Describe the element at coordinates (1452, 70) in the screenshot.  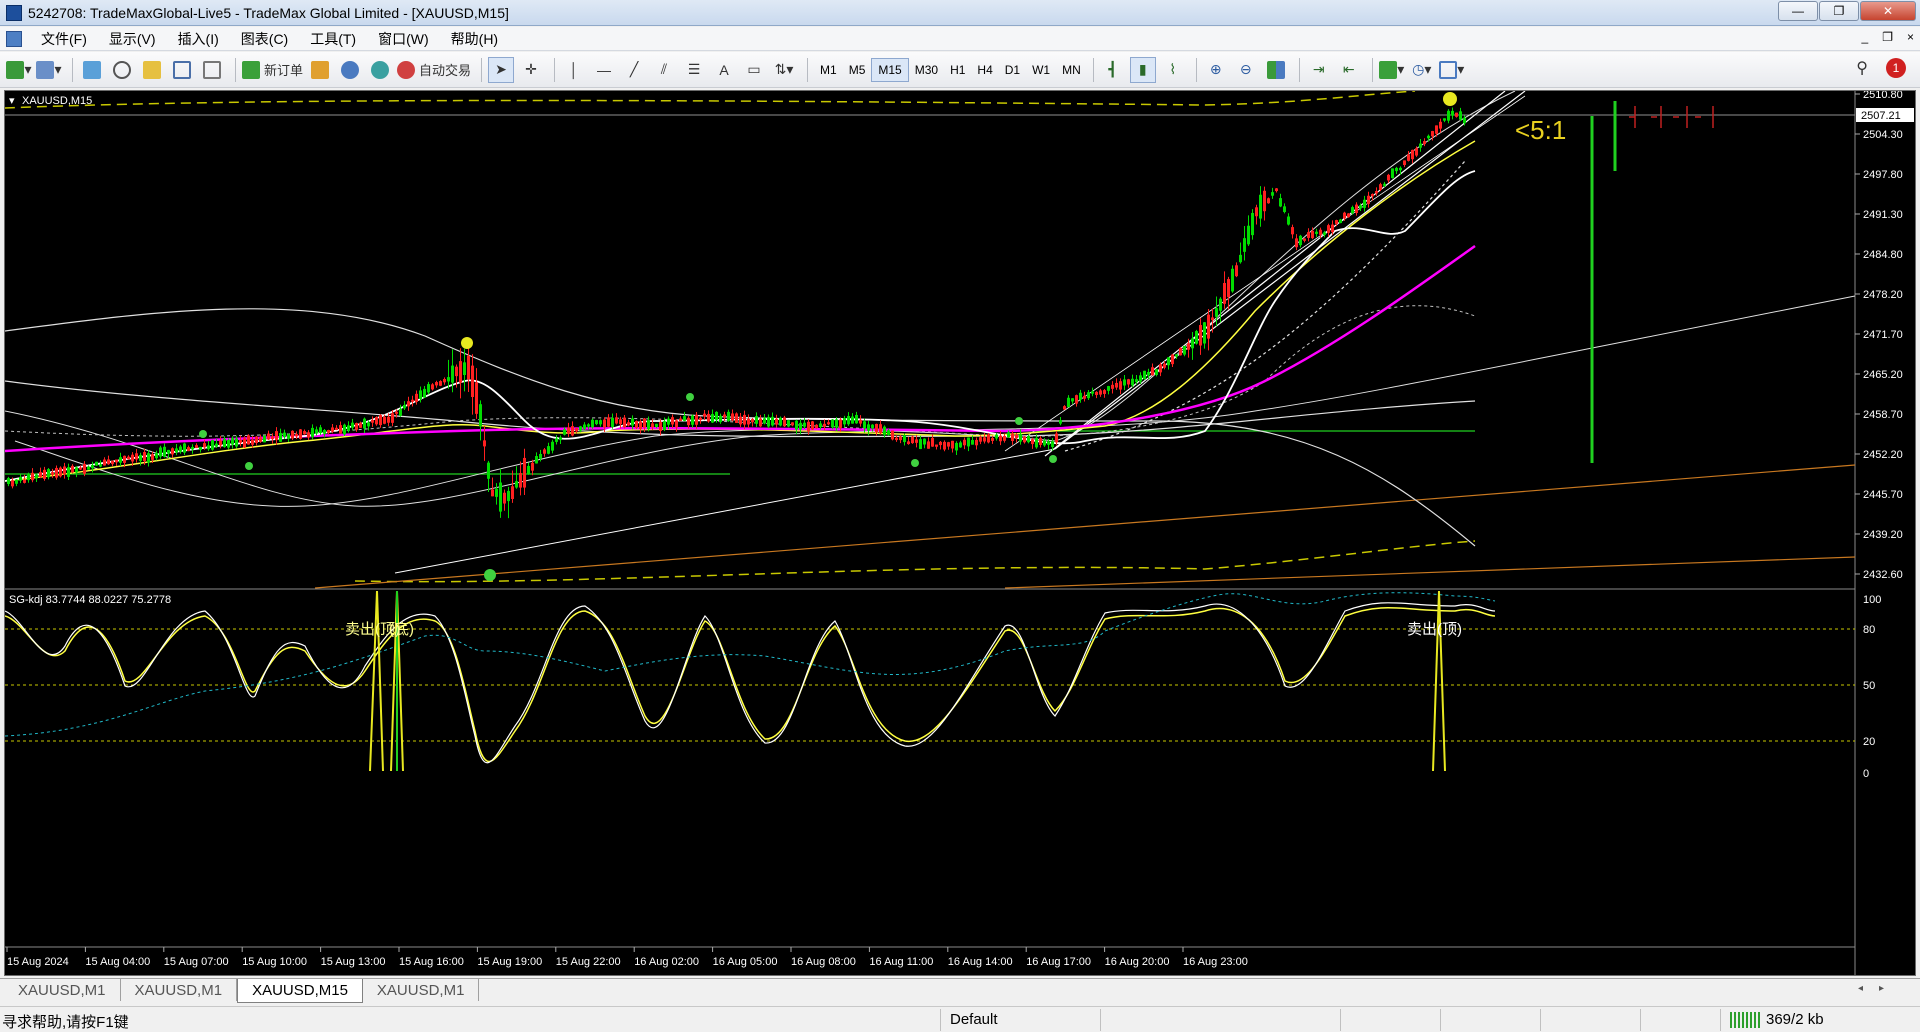
I see `templates-button: ▾` at that location.